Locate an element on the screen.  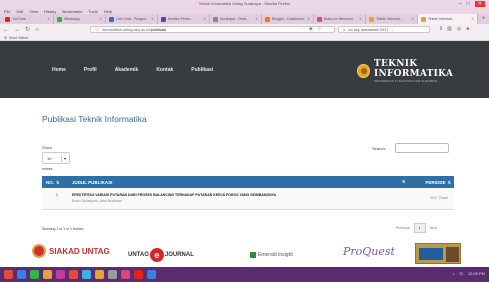
browser-tab: Blogger - Dashboard ✕ is located at coordinates (288, 19).